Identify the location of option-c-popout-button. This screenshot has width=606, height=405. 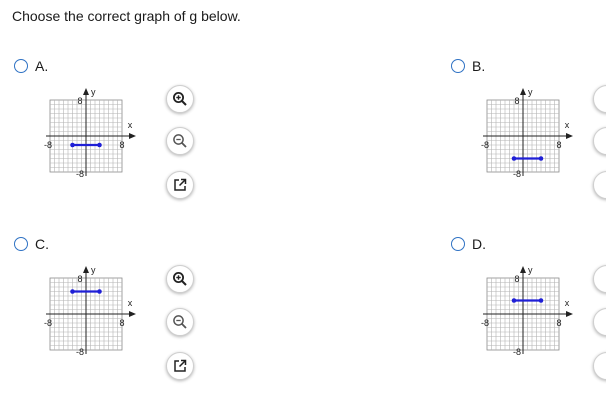
(180, 366).